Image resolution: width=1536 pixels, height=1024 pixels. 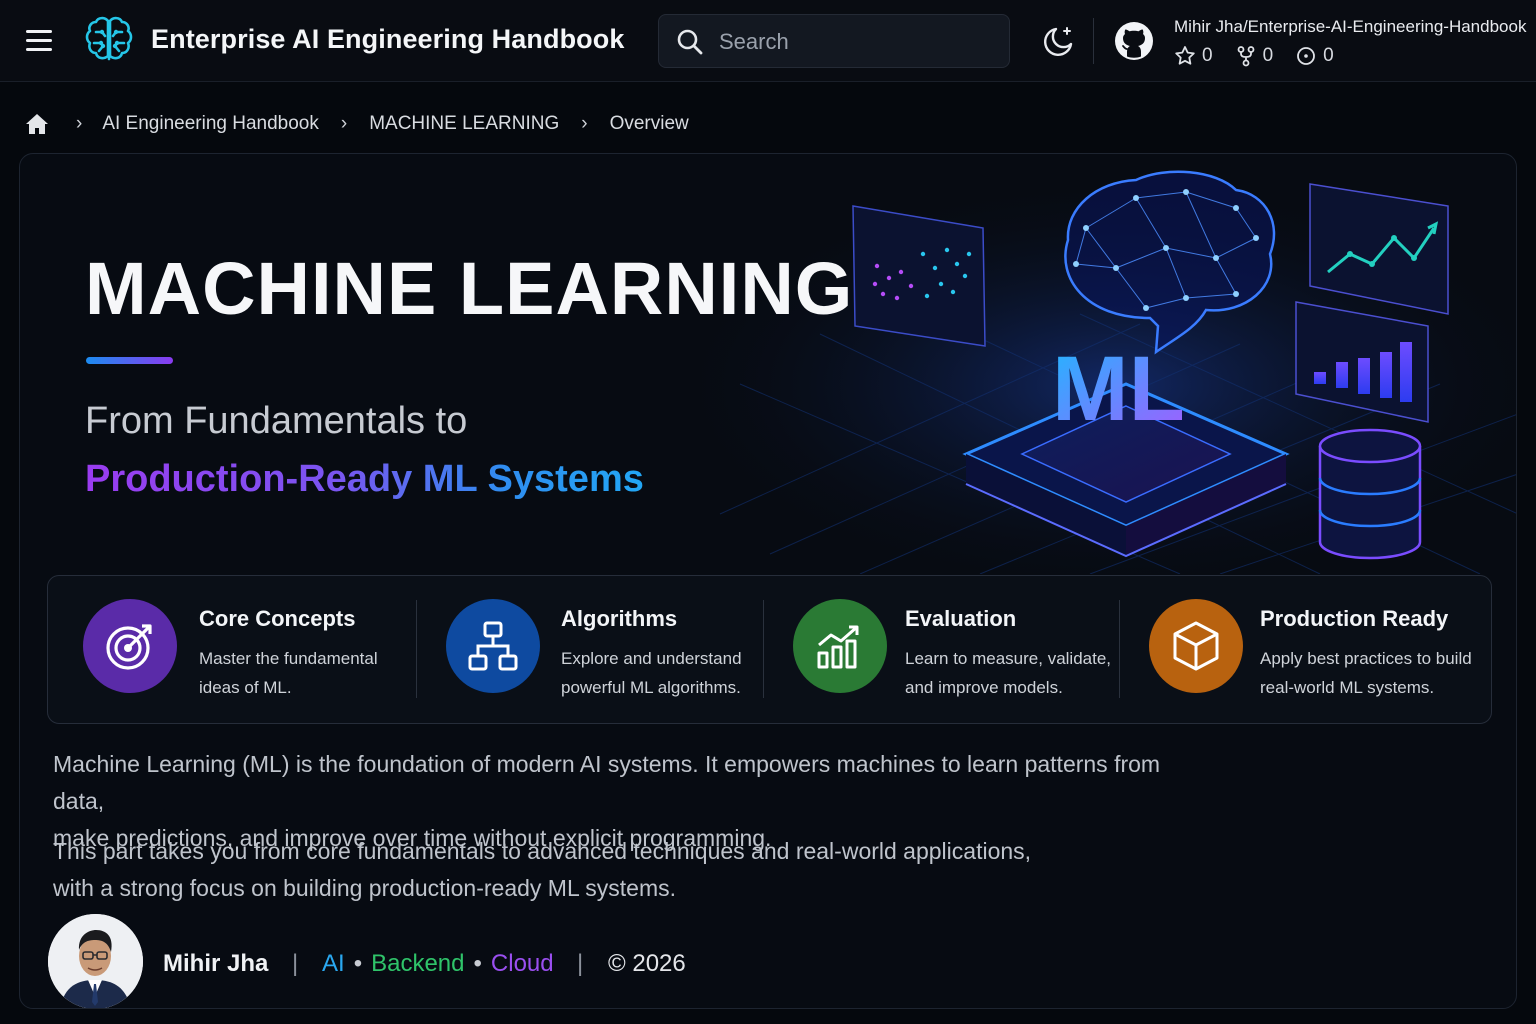 I want to click on title-accent-bar, so click(x=129, y=360).